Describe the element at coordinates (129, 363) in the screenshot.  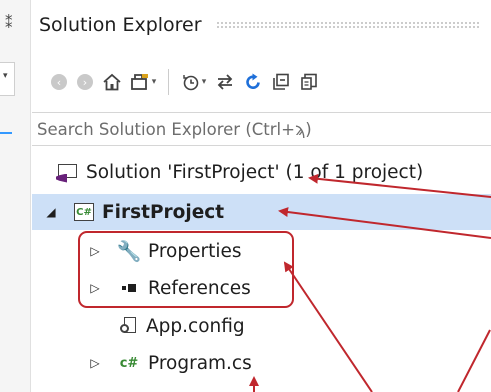
I see `csharp-file-icon: c#` at that location.